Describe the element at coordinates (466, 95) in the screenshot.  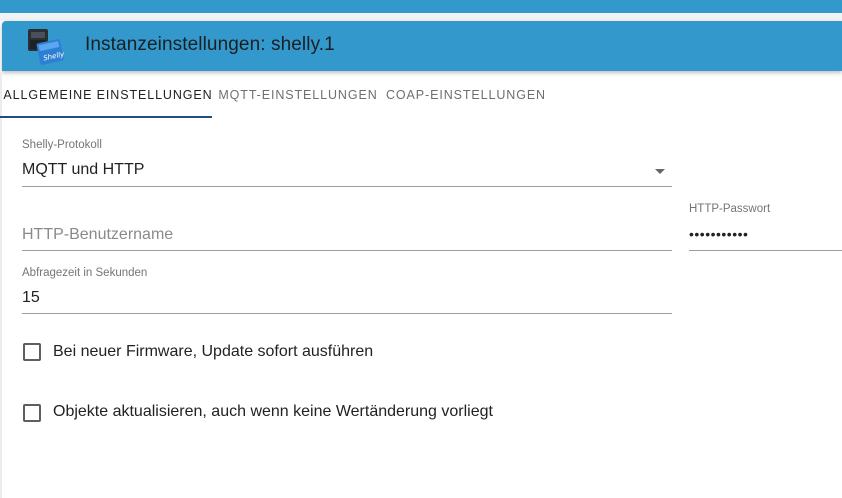
I see `tab-coap-settings: COAP-EINSTELLUNGEN` at that location.